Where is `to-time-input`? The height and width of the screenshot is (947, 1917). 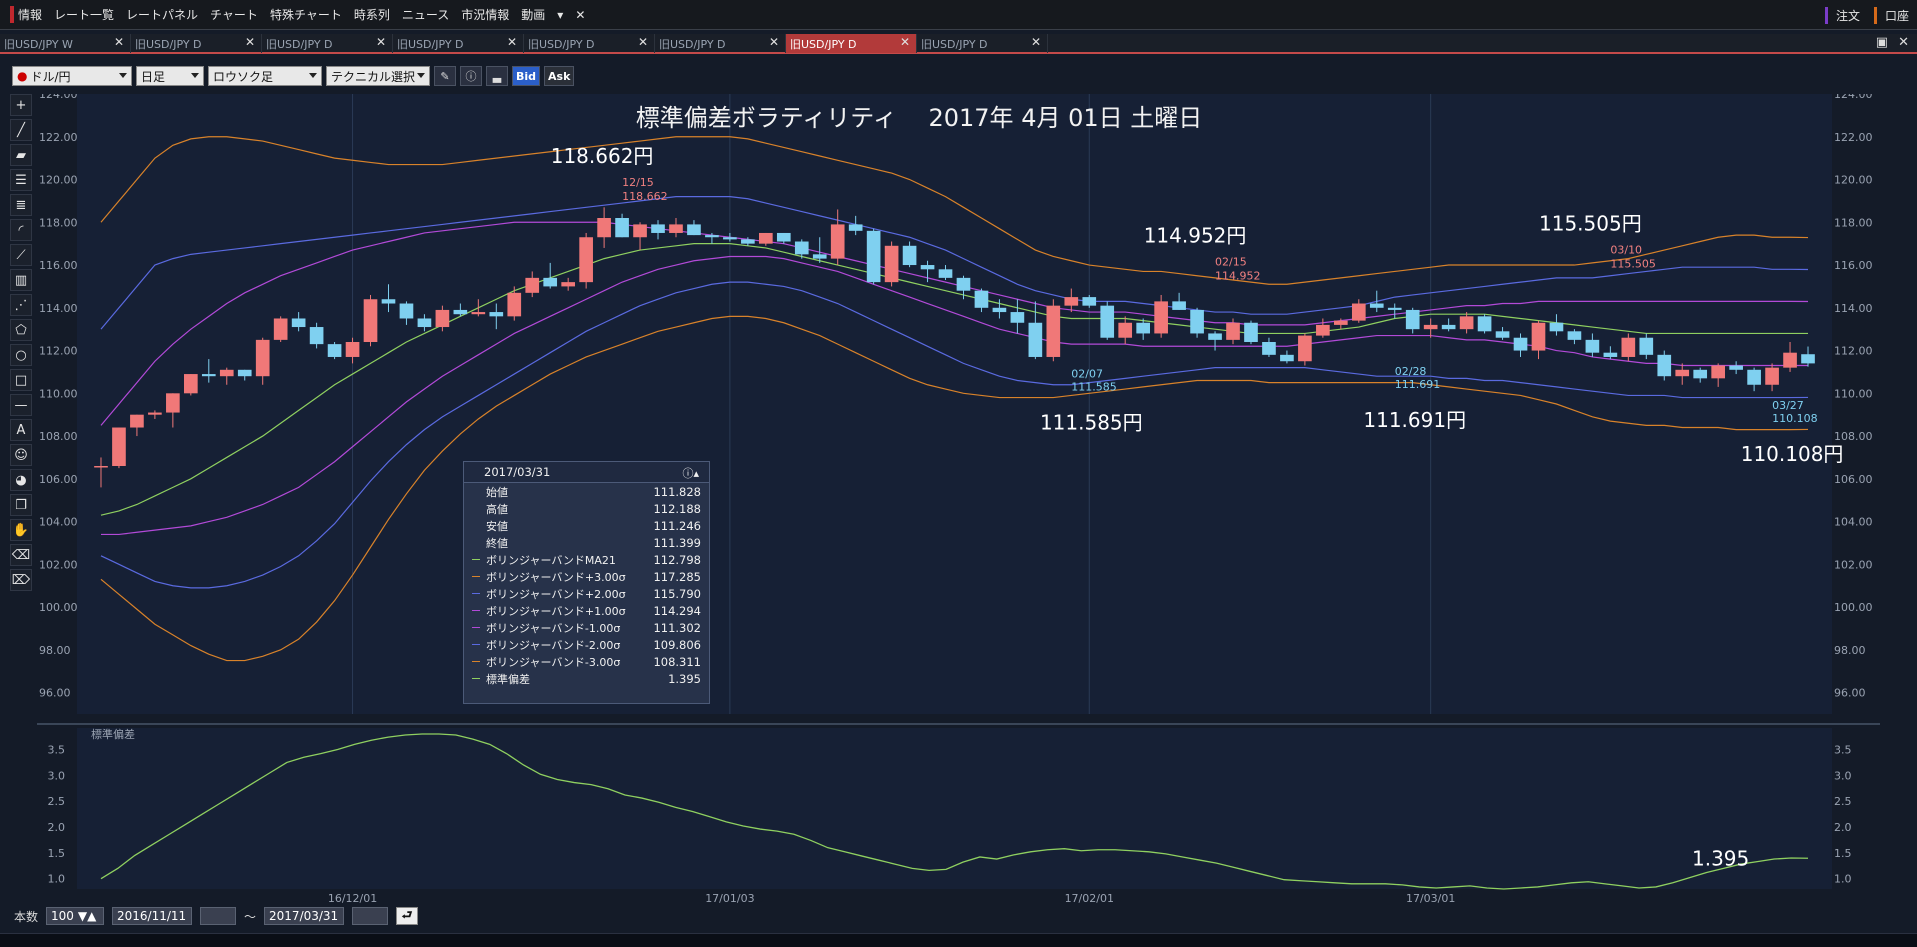
to-time-input is located at coordinates (370, 916).